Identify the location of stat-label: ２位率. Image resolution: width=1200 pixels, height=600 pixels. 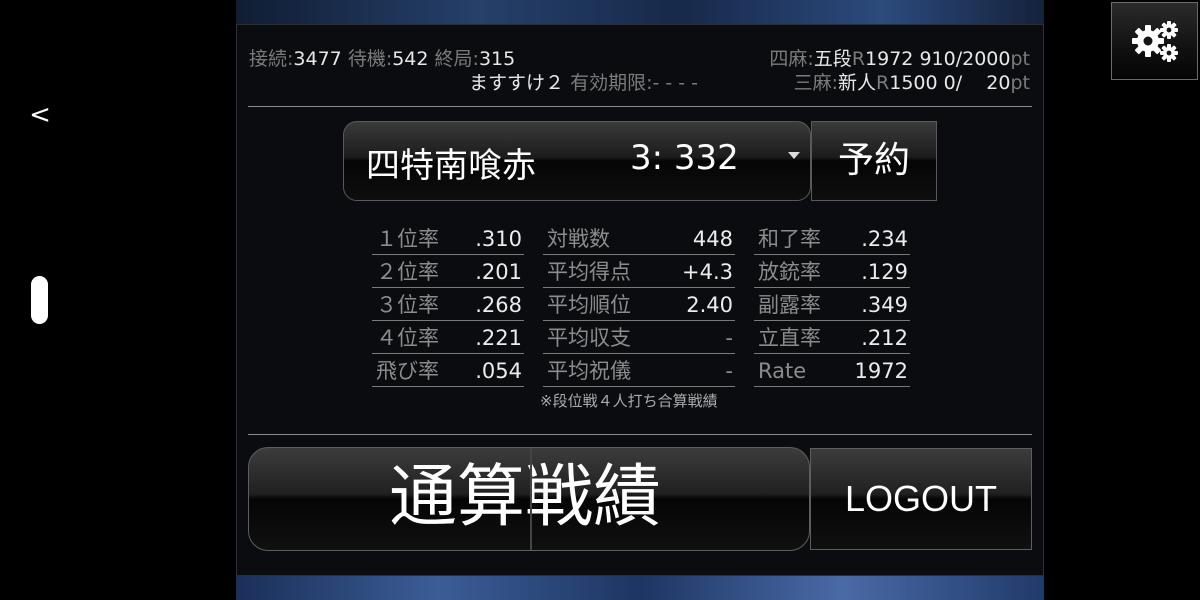
(407, 272).